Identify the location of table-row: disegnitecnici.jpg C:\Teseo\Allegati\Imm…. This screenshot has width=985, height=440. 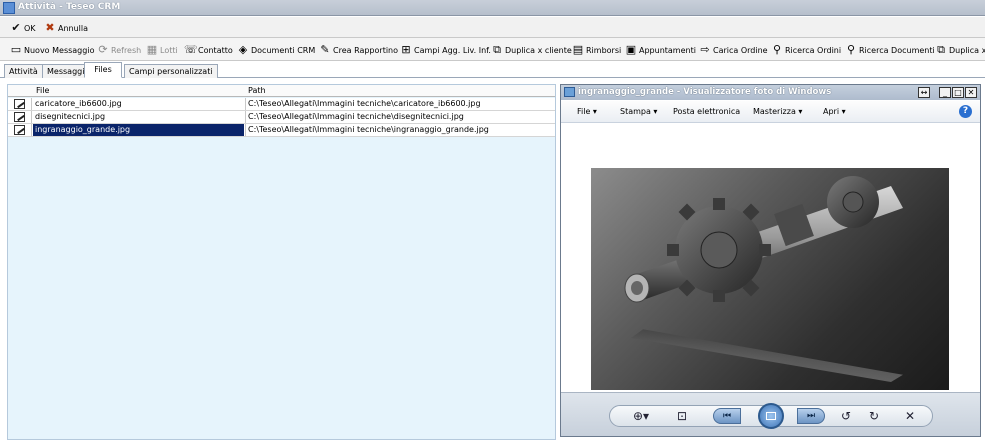
(281, 117).